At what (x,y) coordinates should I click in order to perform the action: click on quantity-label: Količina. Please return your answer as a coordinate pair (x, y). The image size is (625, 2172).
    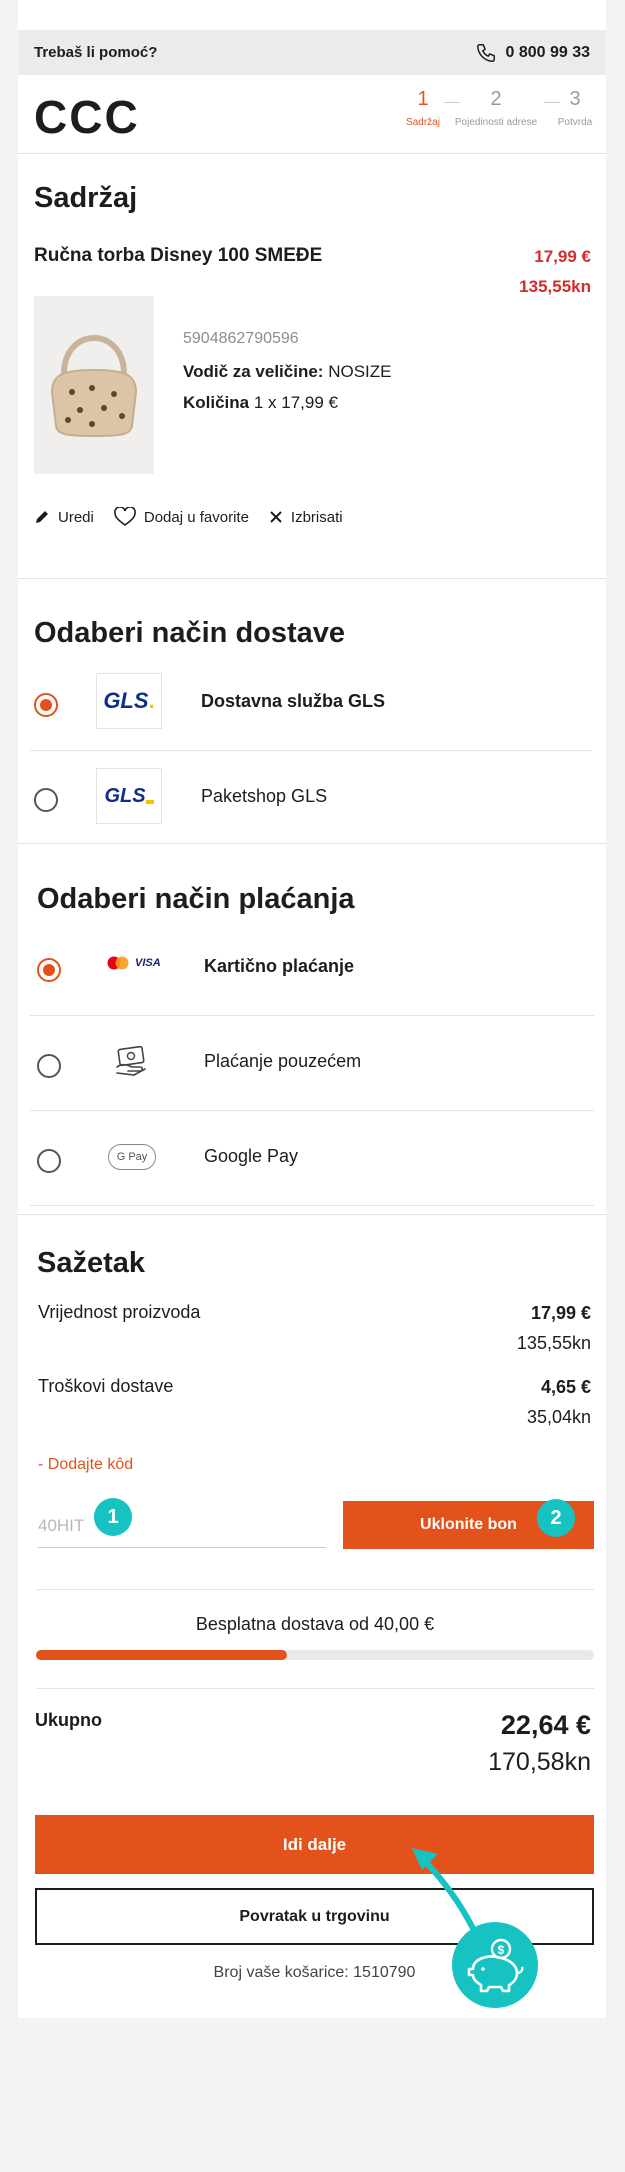
    Looking at the image, I should click on (216, 402).